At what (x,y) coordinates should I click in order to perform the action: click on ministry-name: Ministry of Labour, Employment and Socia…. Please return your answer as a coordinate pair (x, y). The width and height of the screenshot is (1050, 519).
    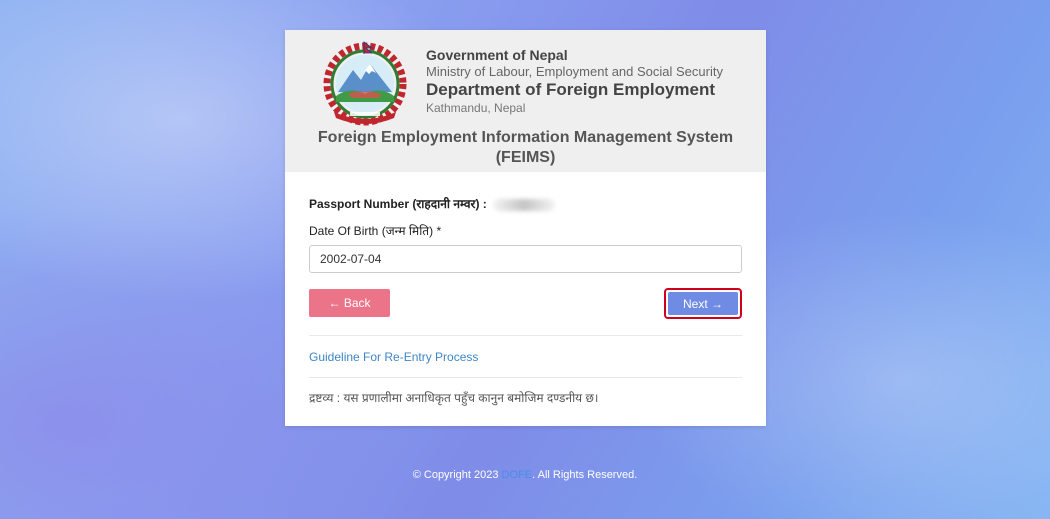
    Looking at the image, I should click on (574, 71).